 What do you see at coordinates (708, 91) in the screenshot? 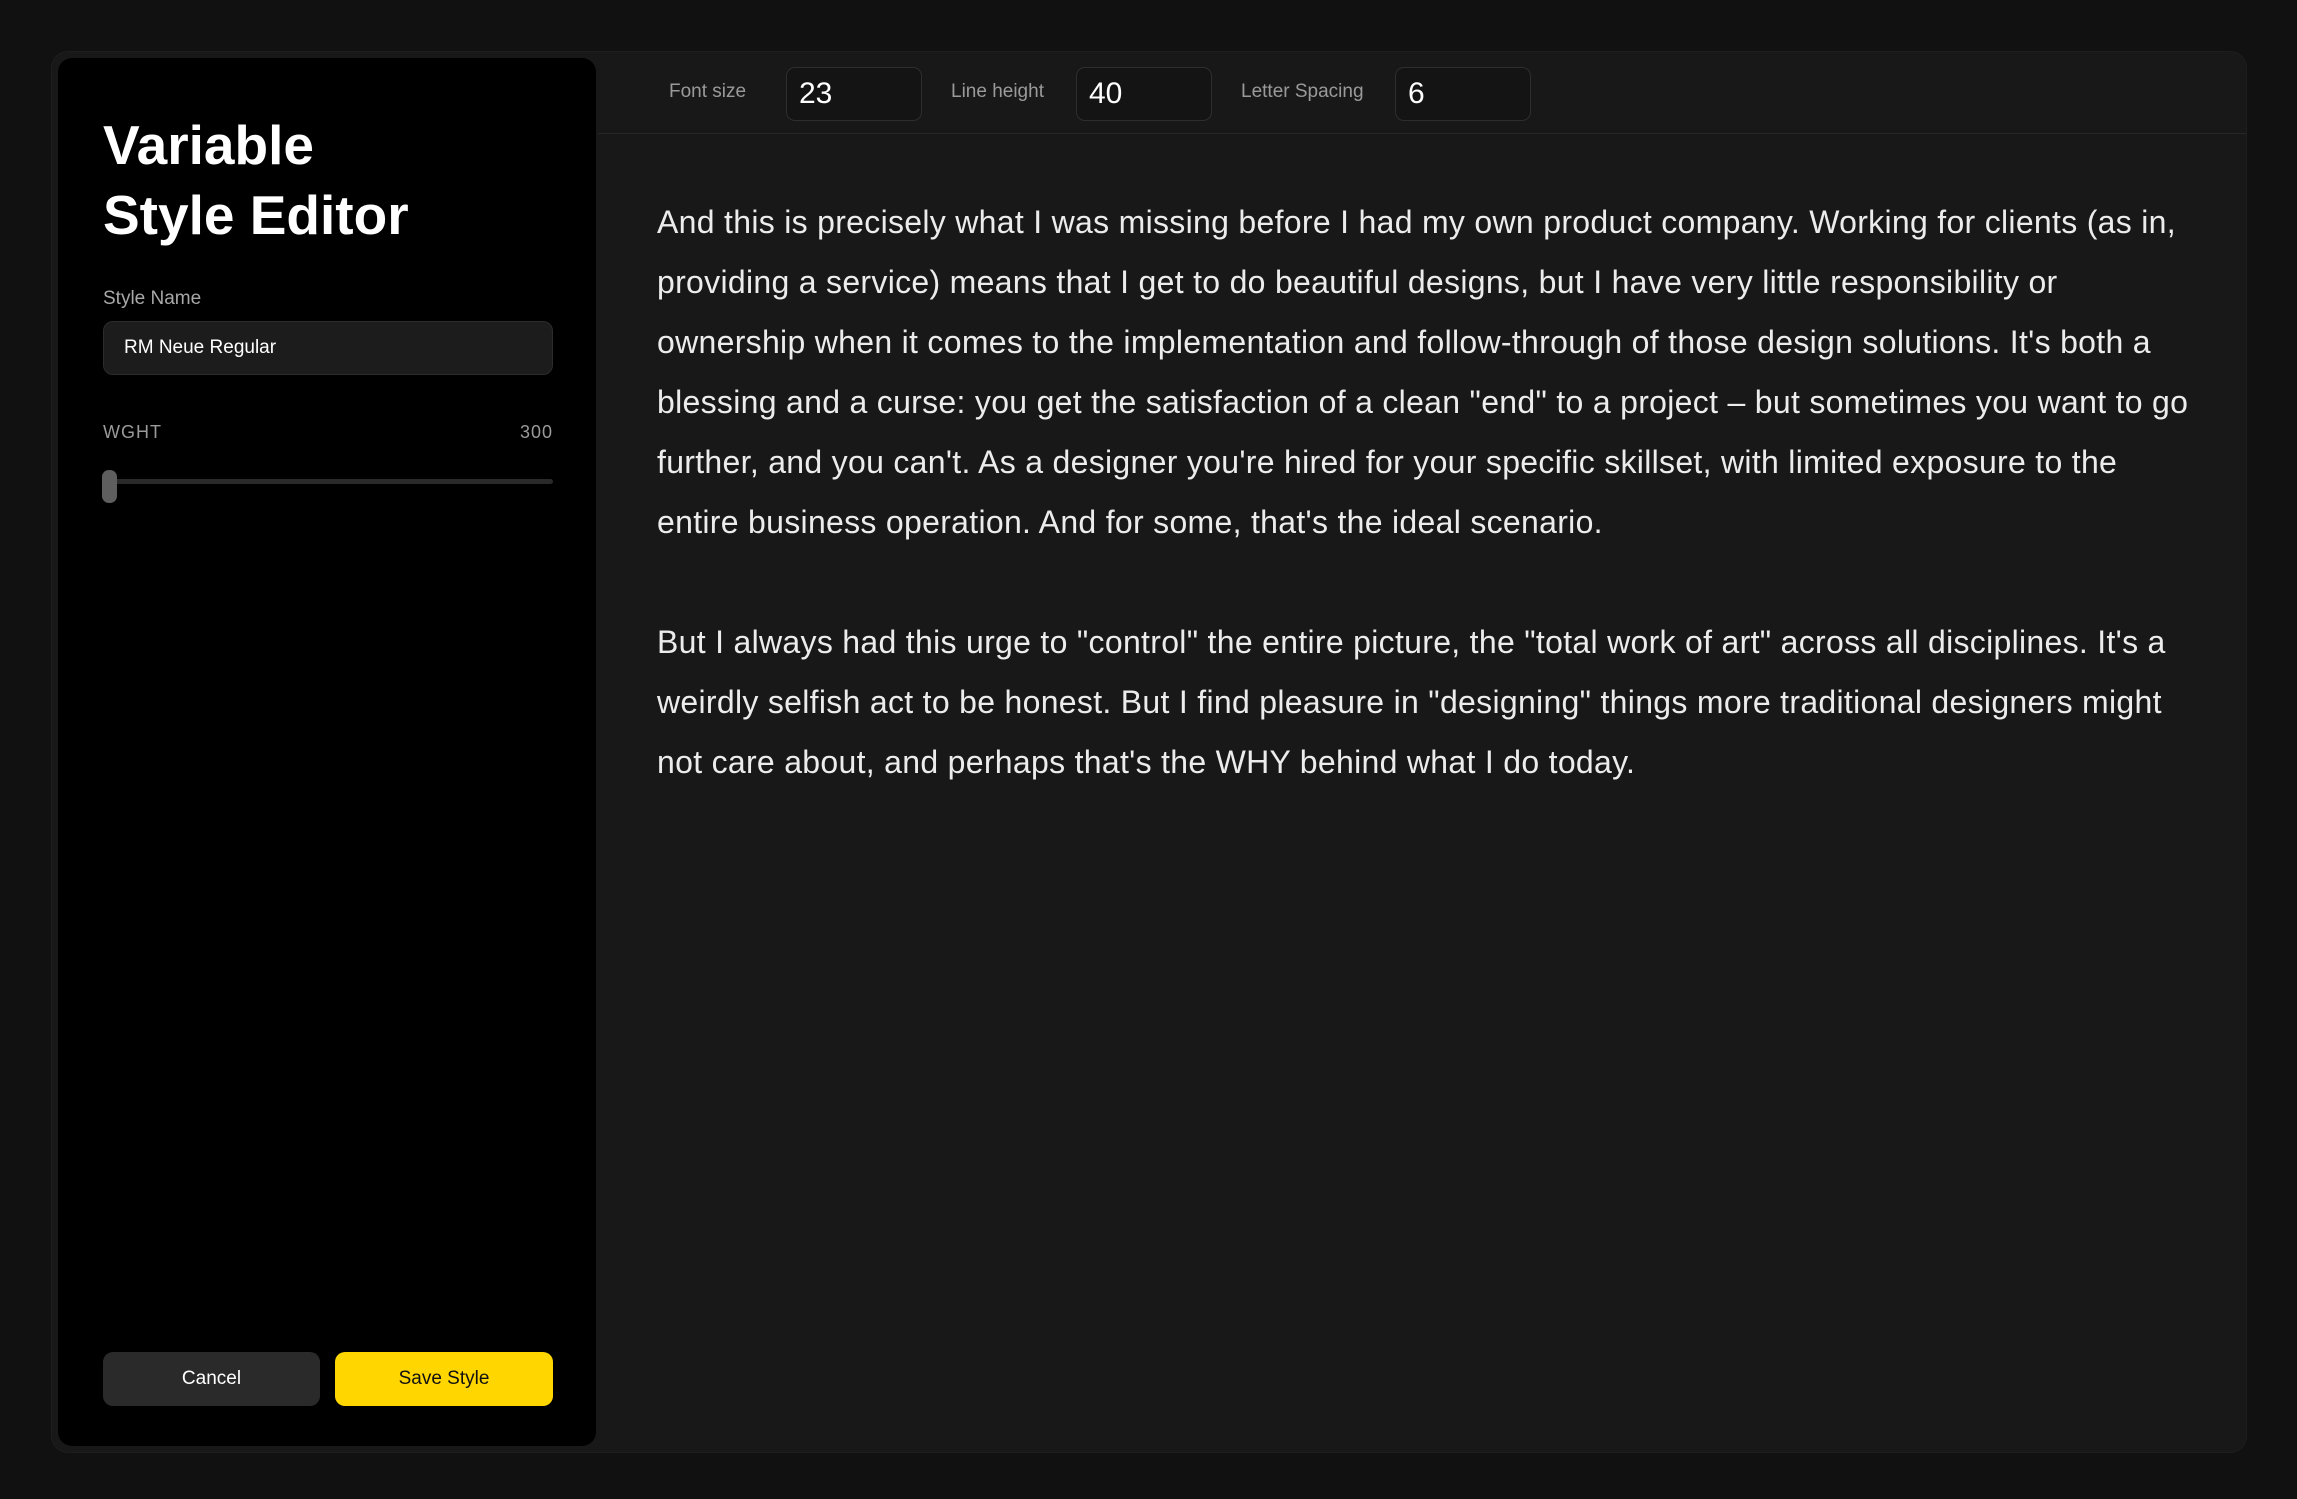
I see `font-size-label: Font size` at bounding box center [708, 91].